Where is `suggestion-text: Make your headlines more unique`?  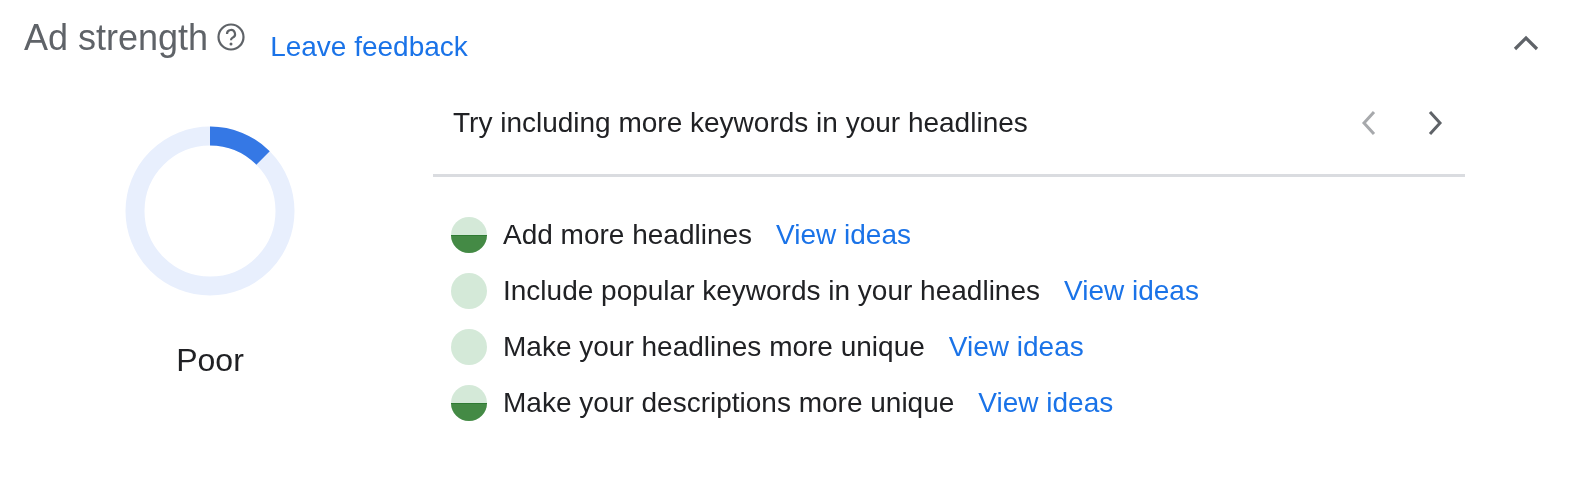 suggestion-text: Make your headlines more unique is located at coordinates (714, 347).